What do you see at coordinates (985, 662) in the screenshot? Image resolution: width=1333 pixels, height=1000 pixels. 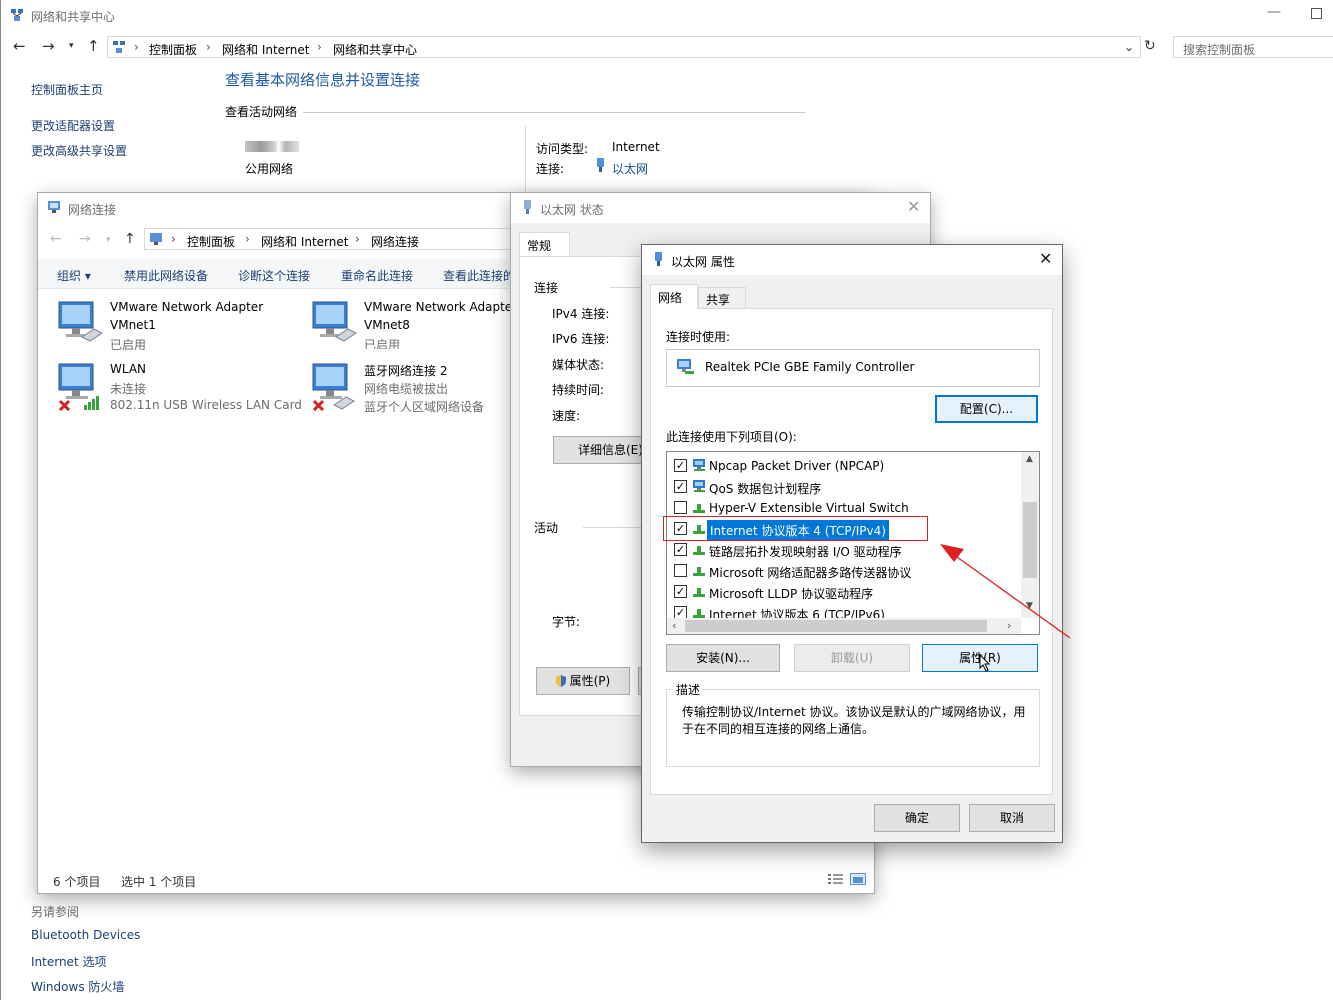 I see `mouse-cursor-icon` at bounding box center [985, 662].